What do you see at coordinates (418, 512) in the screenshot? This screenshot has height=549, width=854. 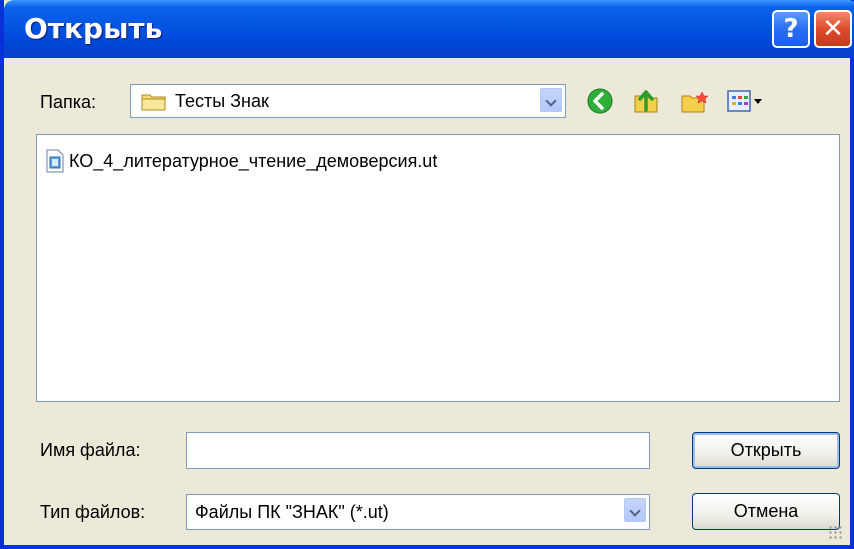 I see `filetype-select: Файлы ПК "ЗНАК" (*.ut)` at bounding box center [418, 512].